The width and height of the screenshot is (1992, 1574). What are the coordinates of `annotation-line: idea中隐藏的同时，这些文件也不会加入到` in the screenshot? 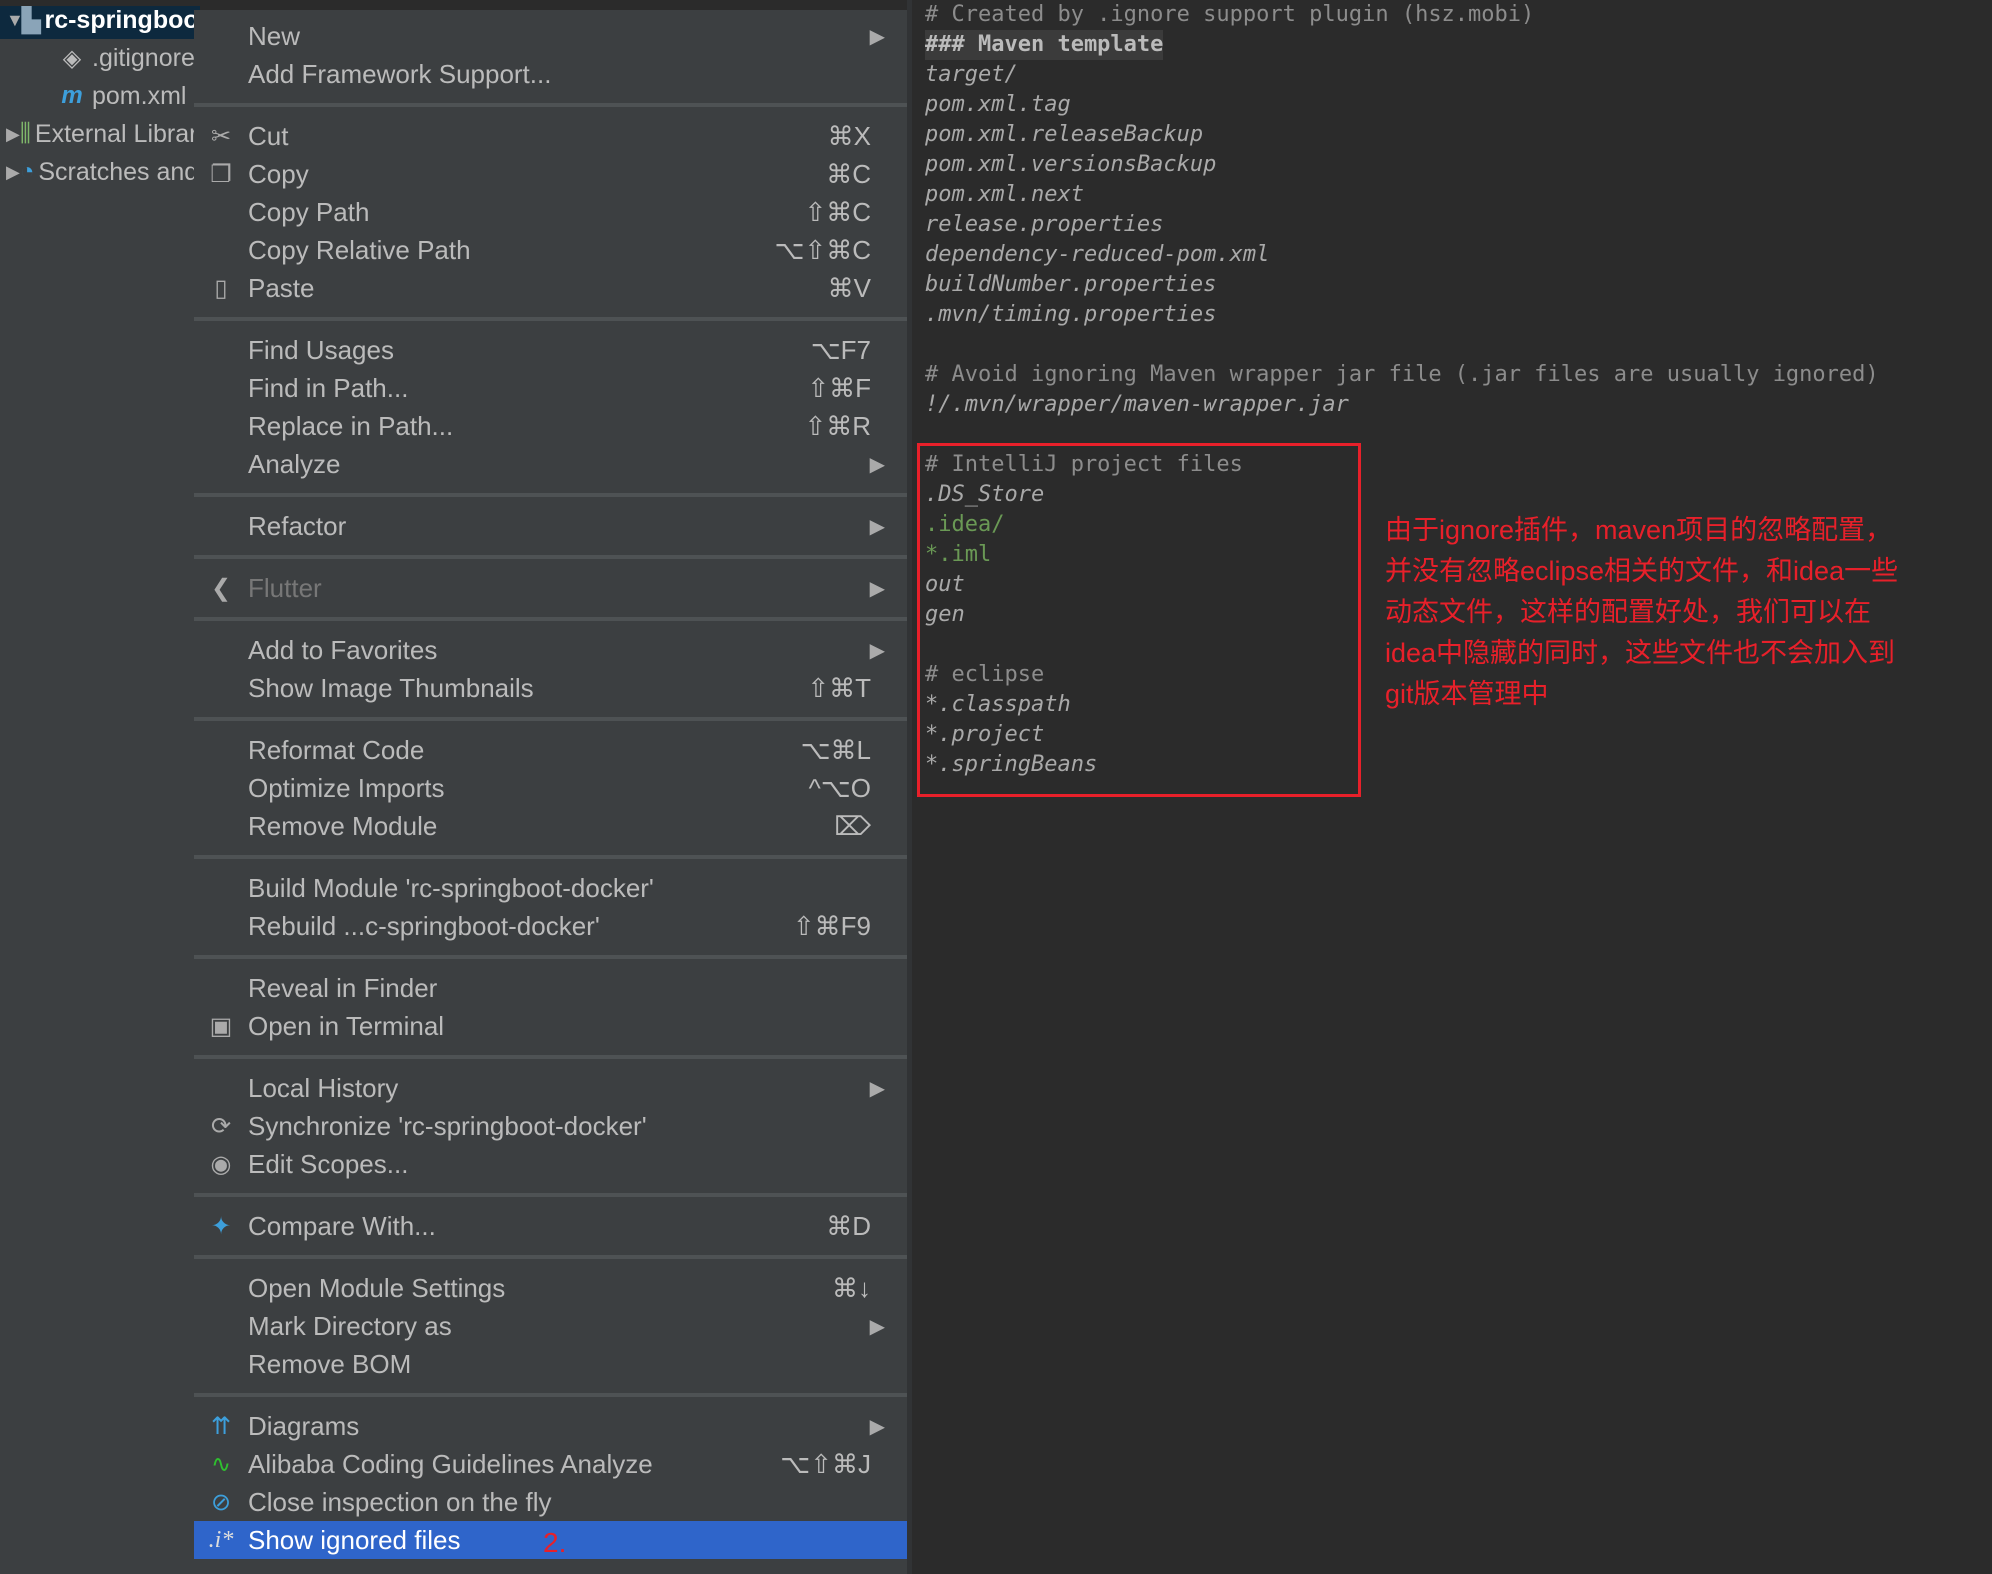 It's located at (1640, 653).